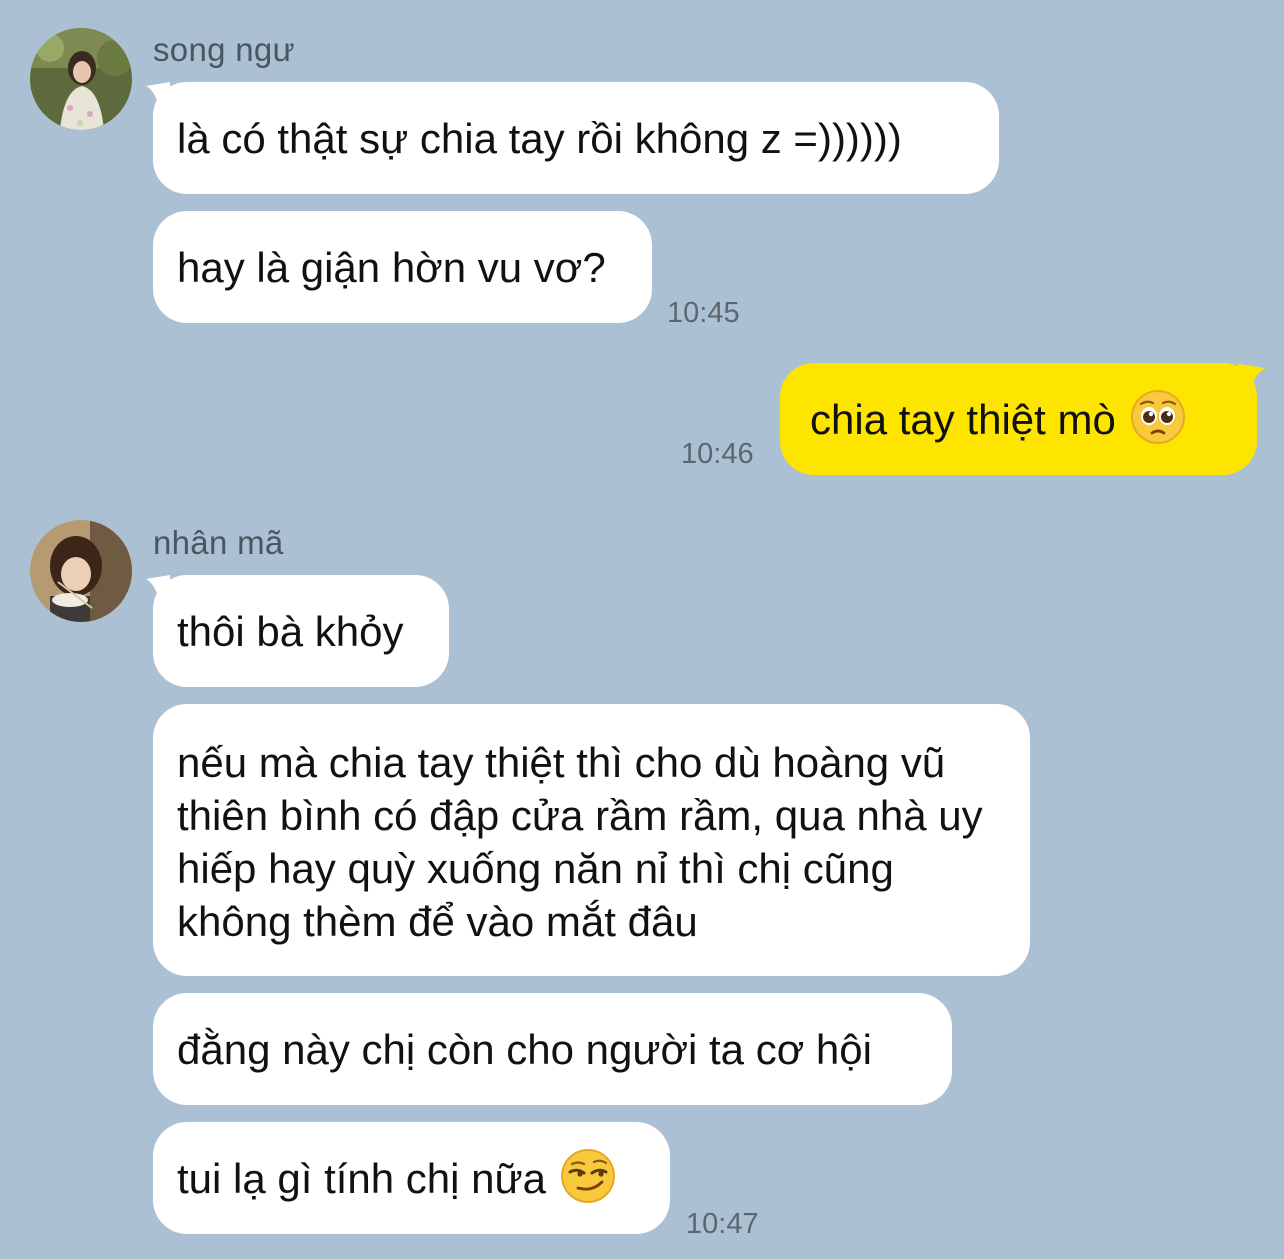 This screenshot has width=1284, height=1259. Describe the element at coordinates (524, 1049) in the screenshot. I see `message-text: đằng này chị còn cho người ta cơ hội` at that location.